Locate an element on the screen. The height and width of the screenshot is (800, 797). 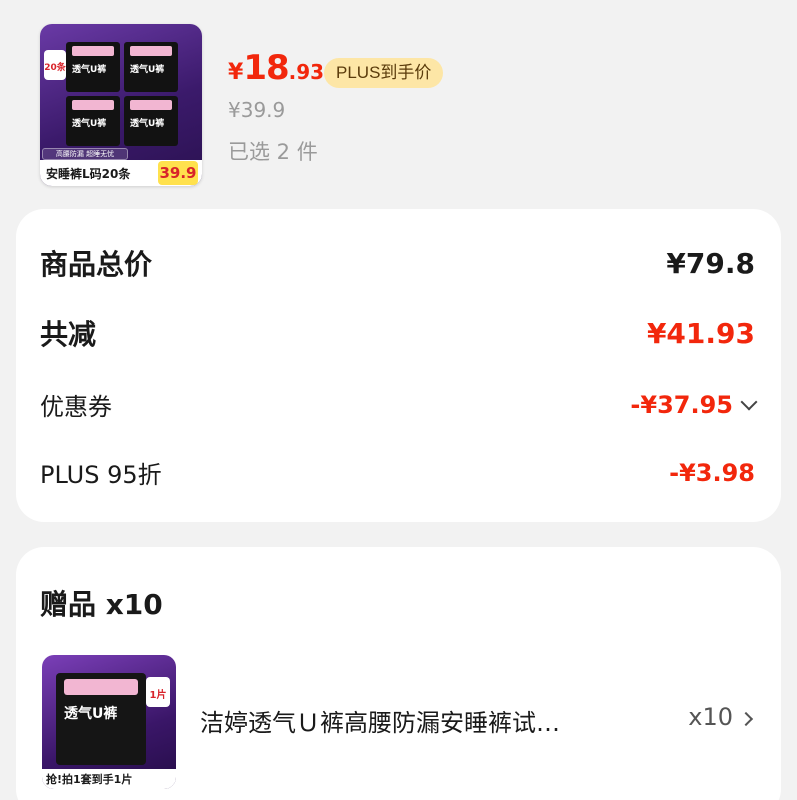
thumb-count-badge: 20条 is located at coordinates (55, 65).